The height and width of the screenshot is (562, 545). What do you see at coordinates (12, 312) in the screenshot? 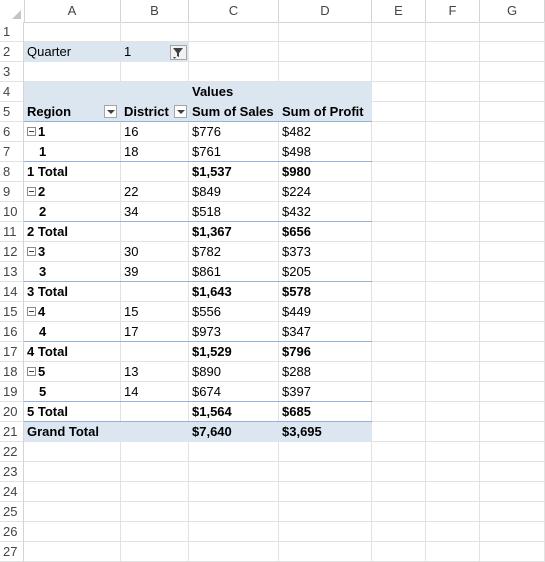
I see `row-header-15: 15` at bounding box center [12, 312].